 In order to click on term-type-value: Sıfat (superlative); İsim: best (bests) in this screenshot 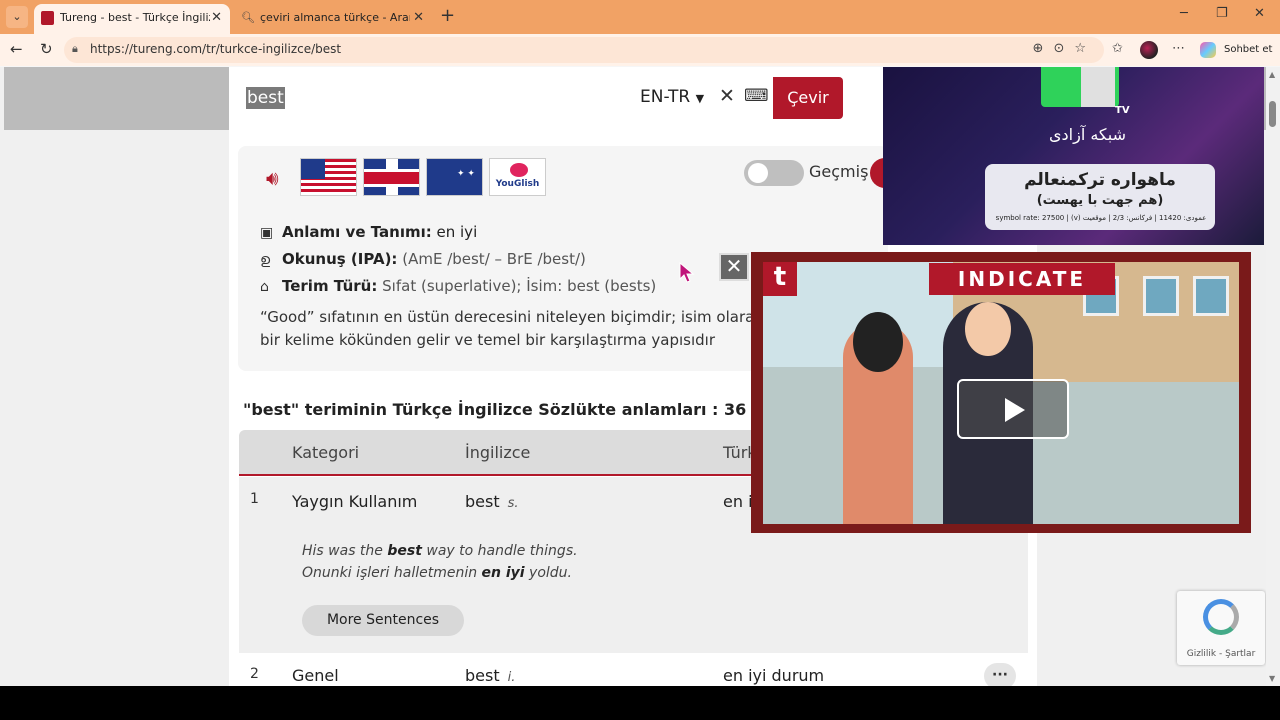, I will do `click(519, 286)`.